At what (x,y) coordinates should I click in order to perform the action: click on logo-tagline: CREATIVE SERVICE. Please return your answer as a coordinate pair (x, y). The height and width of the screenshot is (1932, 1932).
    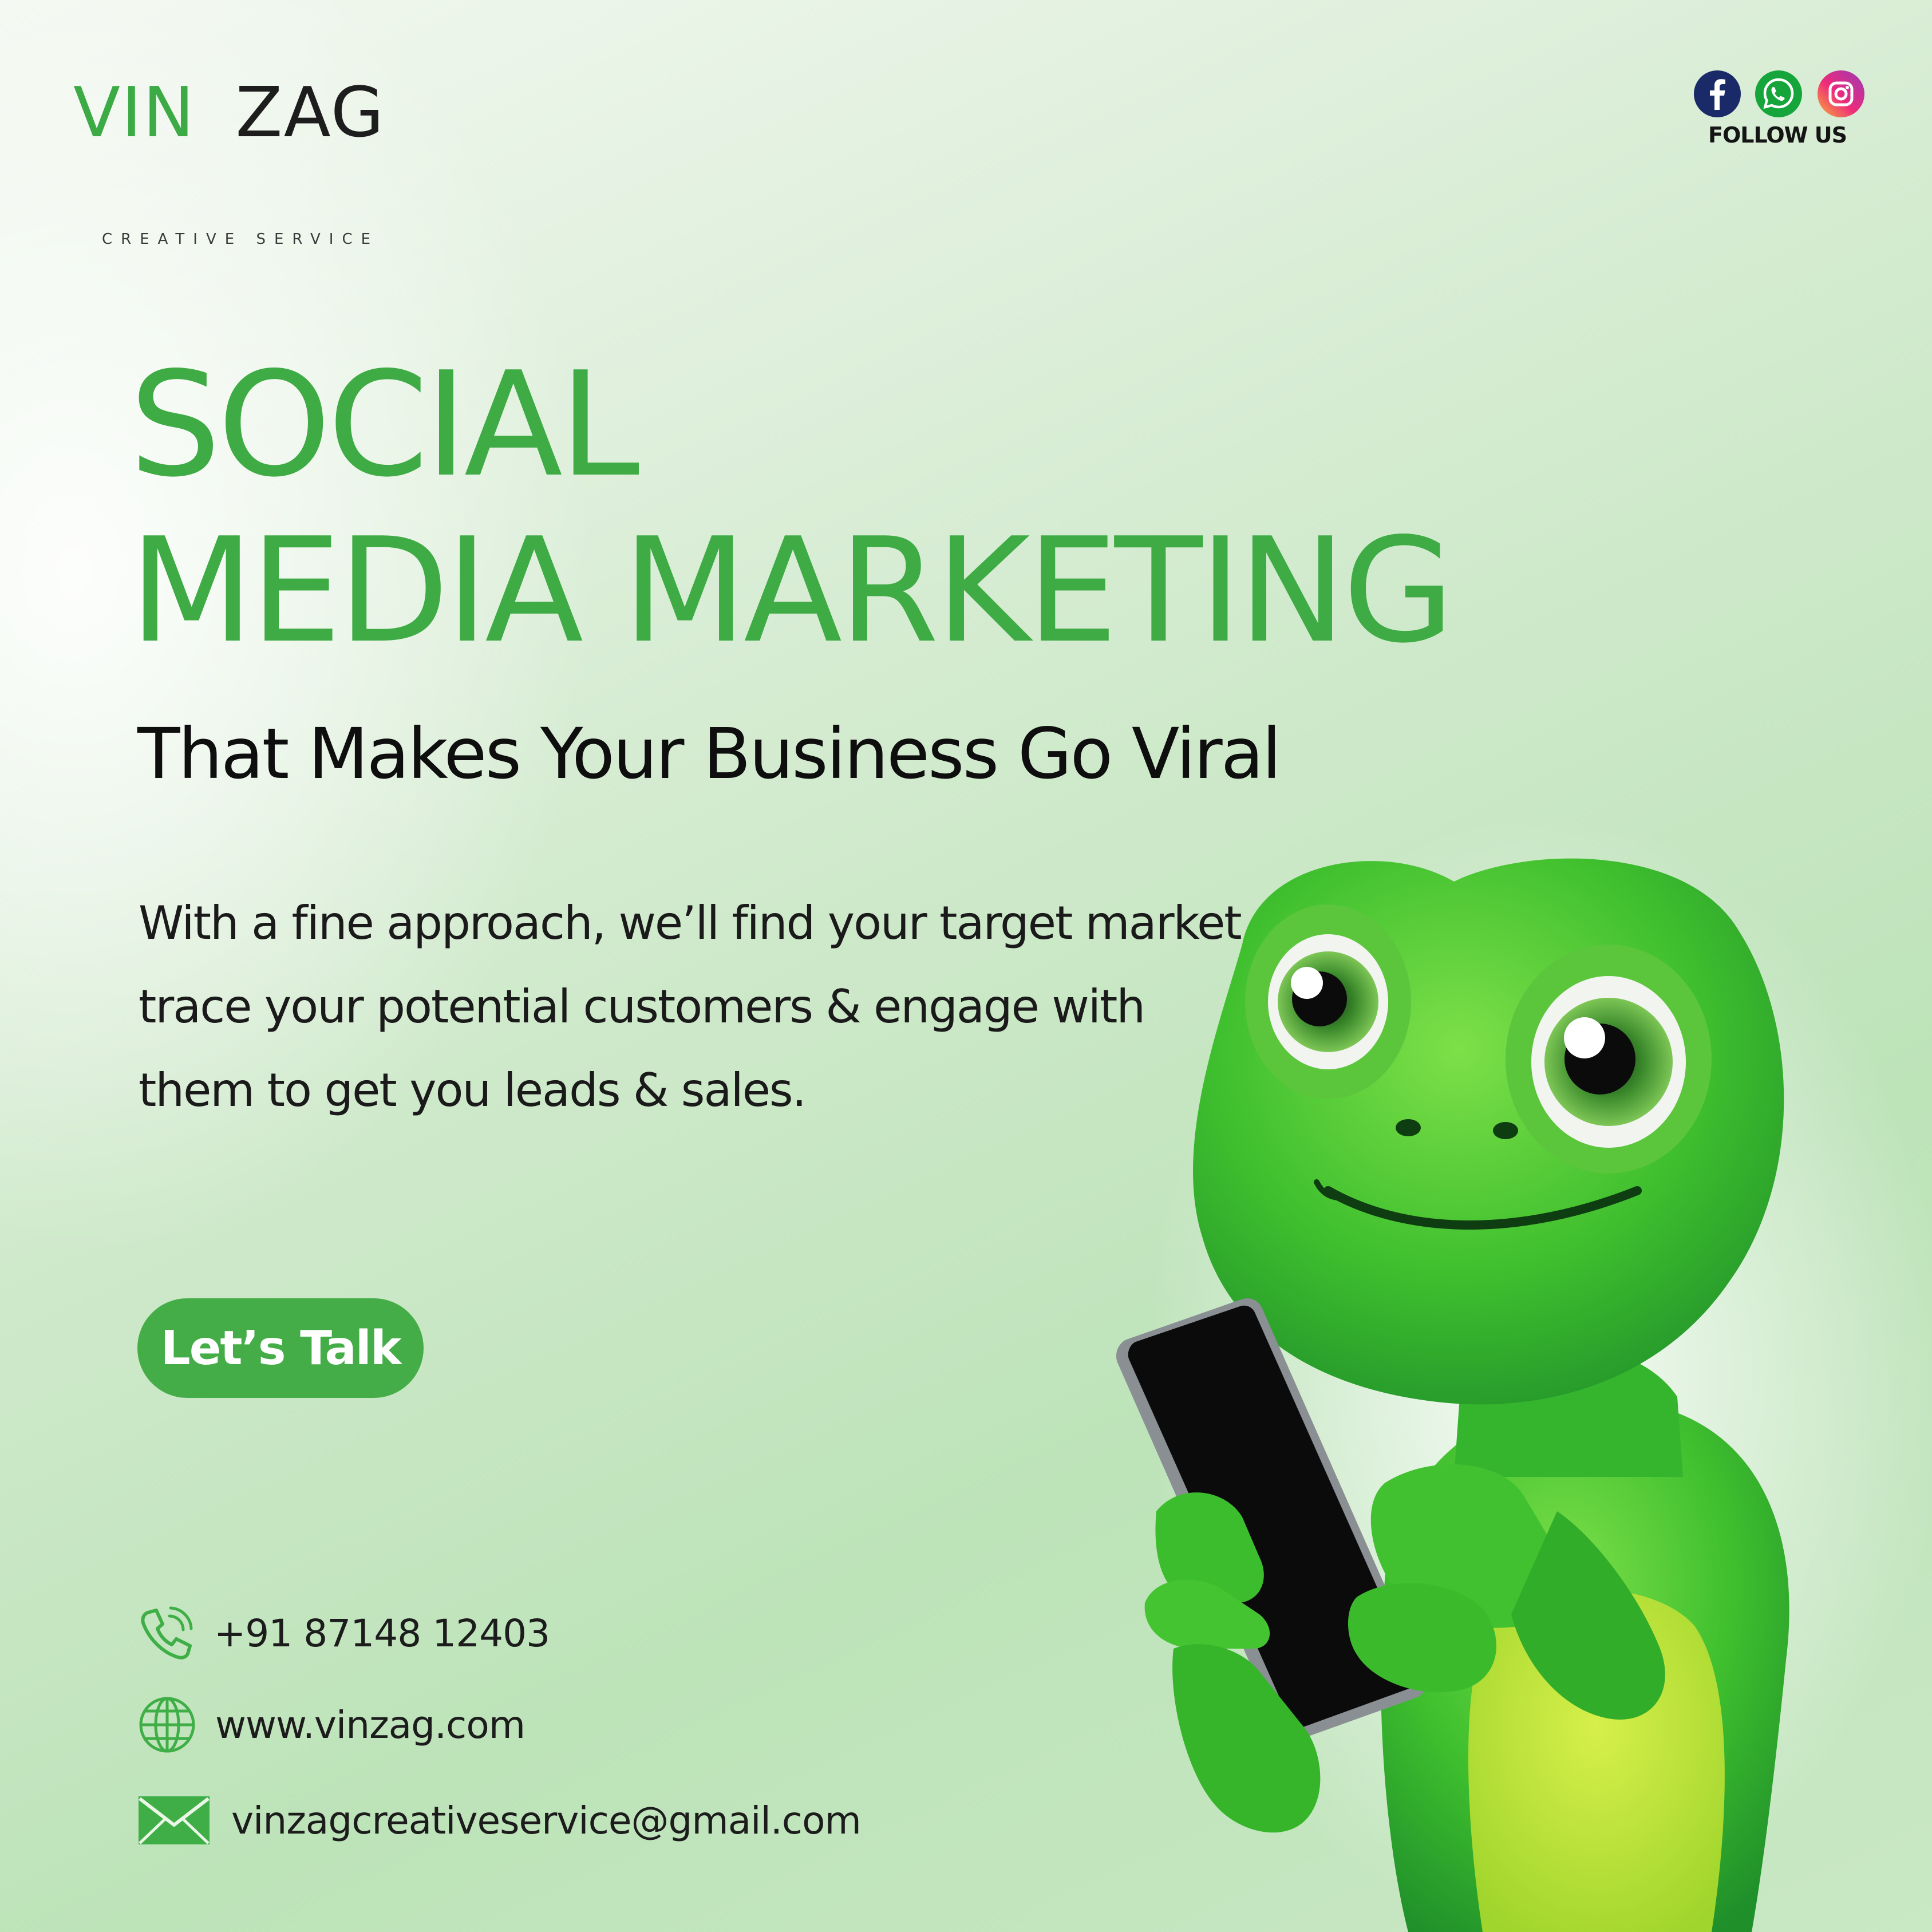
    Looking at the image, I should click on (241, 239).